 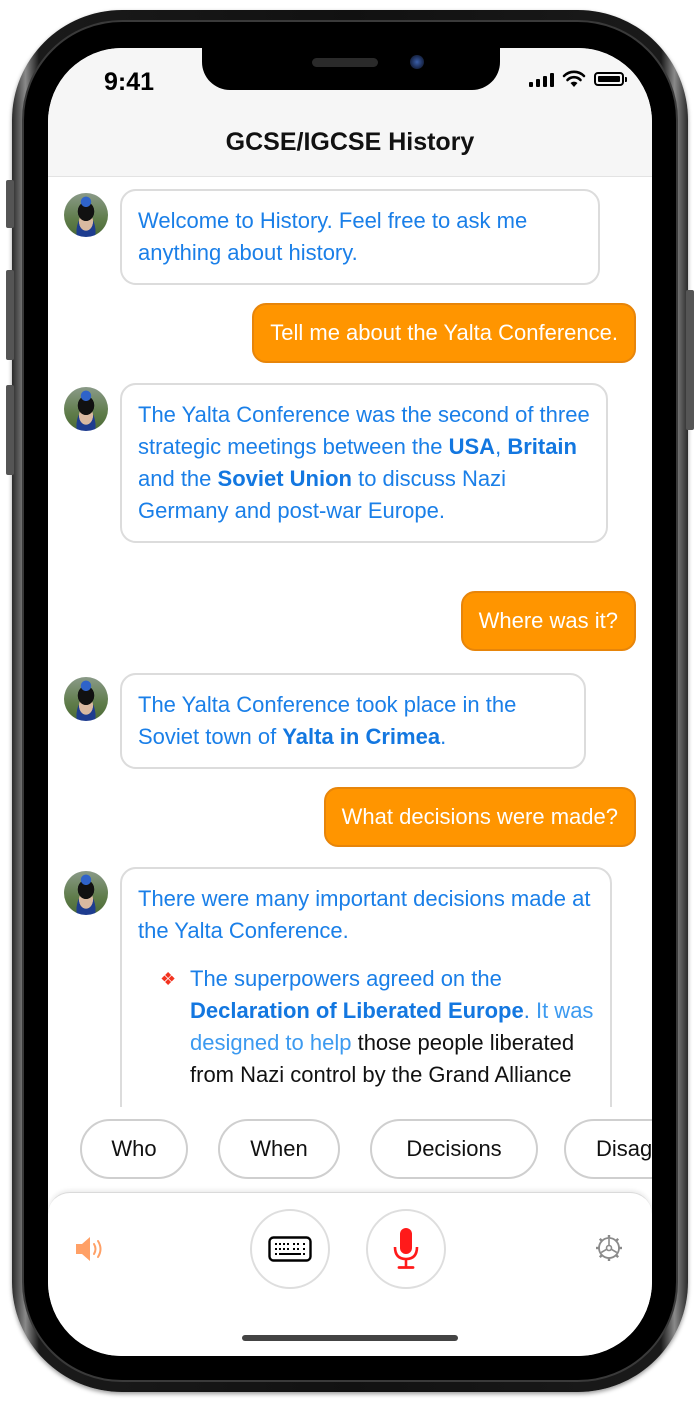 What do you see at coordinates (350, 1150) in the screenshot?
I see `suggestion-chips: Who When Decisions Disagreements` at bounding box center [350, 1150].